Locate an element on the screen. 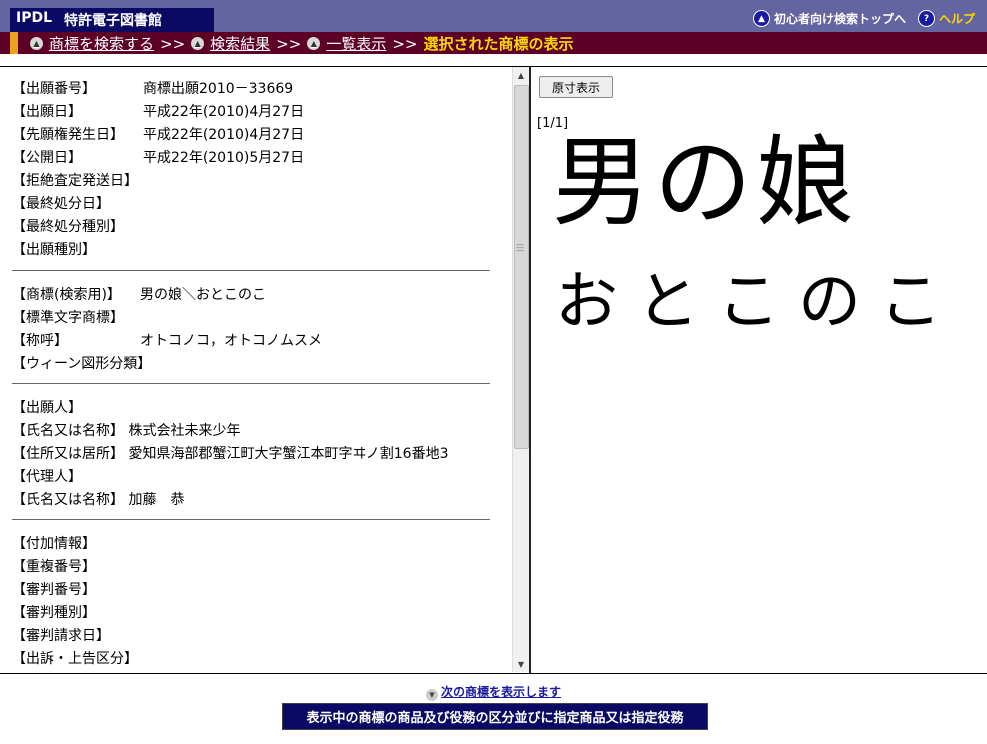 The width and height of the screenshot is (987, 744). detail-row: 【審判番号】 is located at coordinates (54, 589).